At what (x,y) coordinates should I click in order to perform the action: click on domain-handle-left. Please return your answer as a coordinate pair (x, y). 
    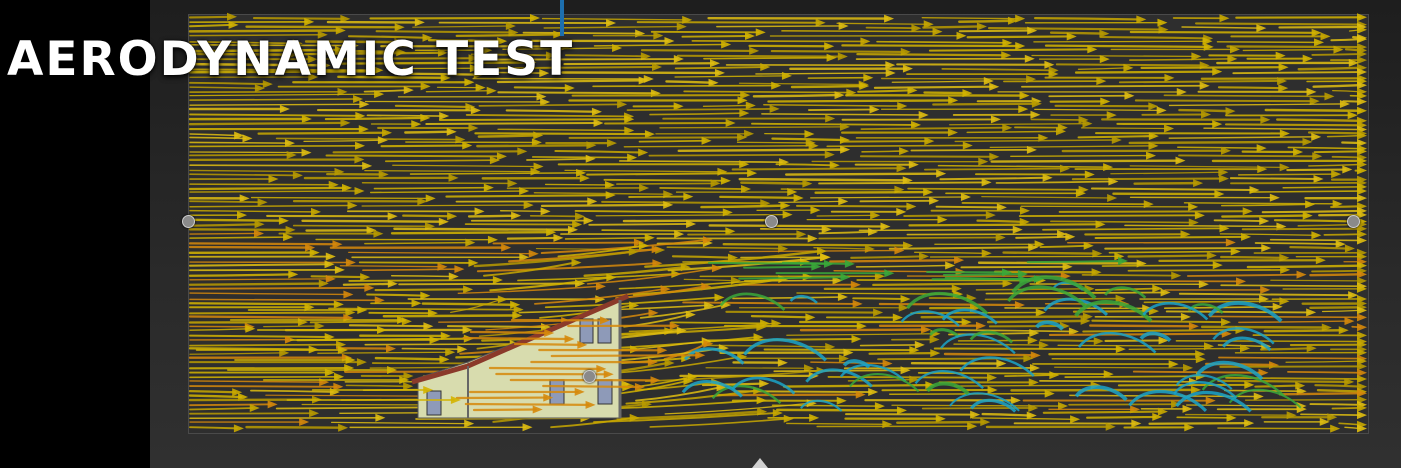
    Looking at the image, I should click on (188, 221).